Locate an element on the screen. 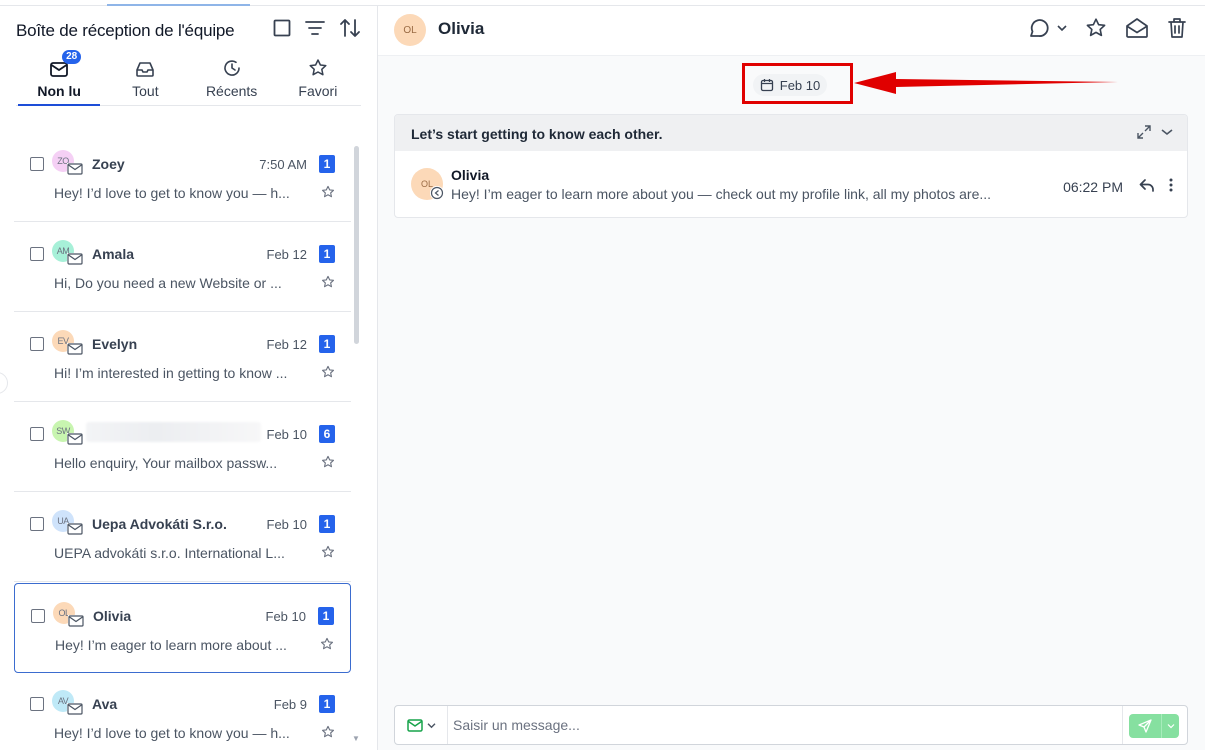  list-scrollbar is located at coordinates (356, 245).